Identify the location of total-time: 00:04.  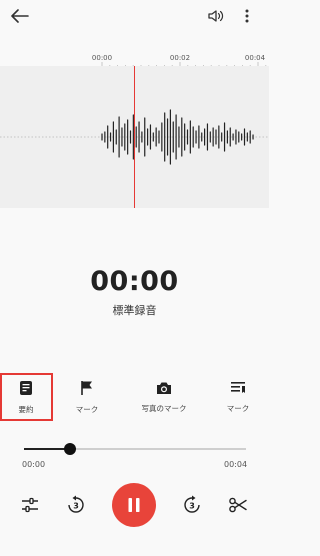
(236, 464).